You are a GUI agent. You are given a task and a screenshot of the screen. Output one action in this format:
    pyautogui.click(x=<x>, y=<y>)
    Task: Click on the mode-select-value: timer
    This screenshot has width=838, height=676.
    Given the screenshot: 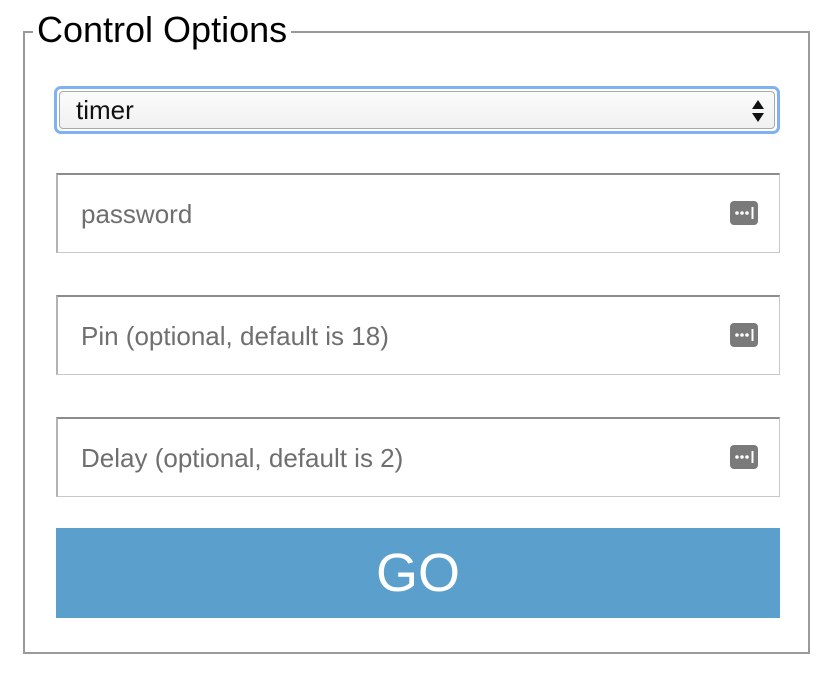 What is the action you would take?
    pyautogui.click(x=105, y=110)
    